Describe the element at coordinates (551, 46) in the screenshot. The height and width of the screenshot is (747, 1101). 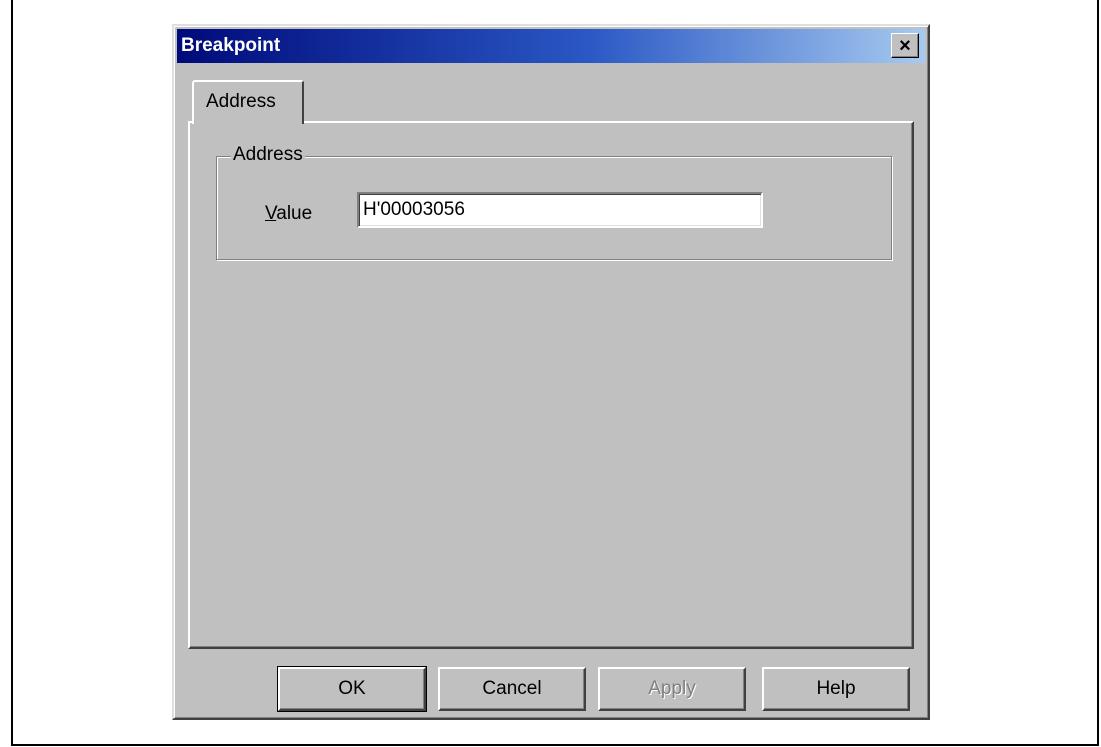
I see `title-bar: Breakpoint ×` at that location.